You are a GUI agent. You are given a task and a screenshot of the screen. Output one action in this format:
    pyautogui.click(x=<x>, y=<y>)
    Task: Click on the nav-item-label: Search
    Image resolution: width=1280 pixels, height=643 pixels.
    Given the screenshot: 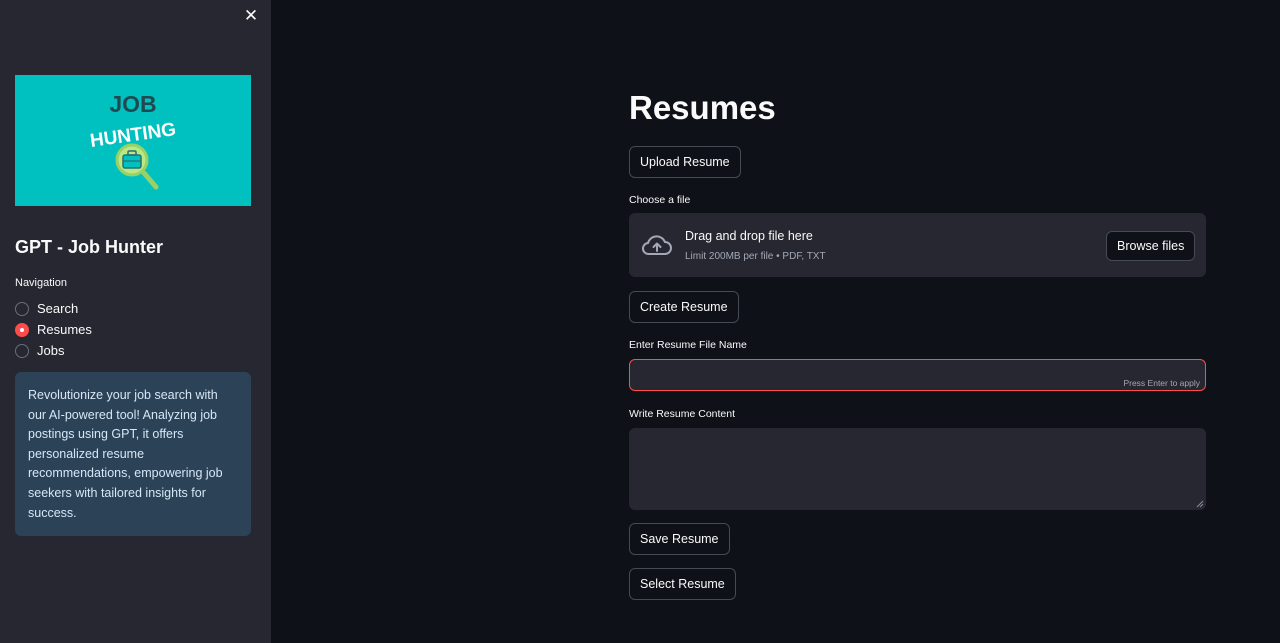 What is the action you would take?
    pyautogui.click(x=58, y=308)
    